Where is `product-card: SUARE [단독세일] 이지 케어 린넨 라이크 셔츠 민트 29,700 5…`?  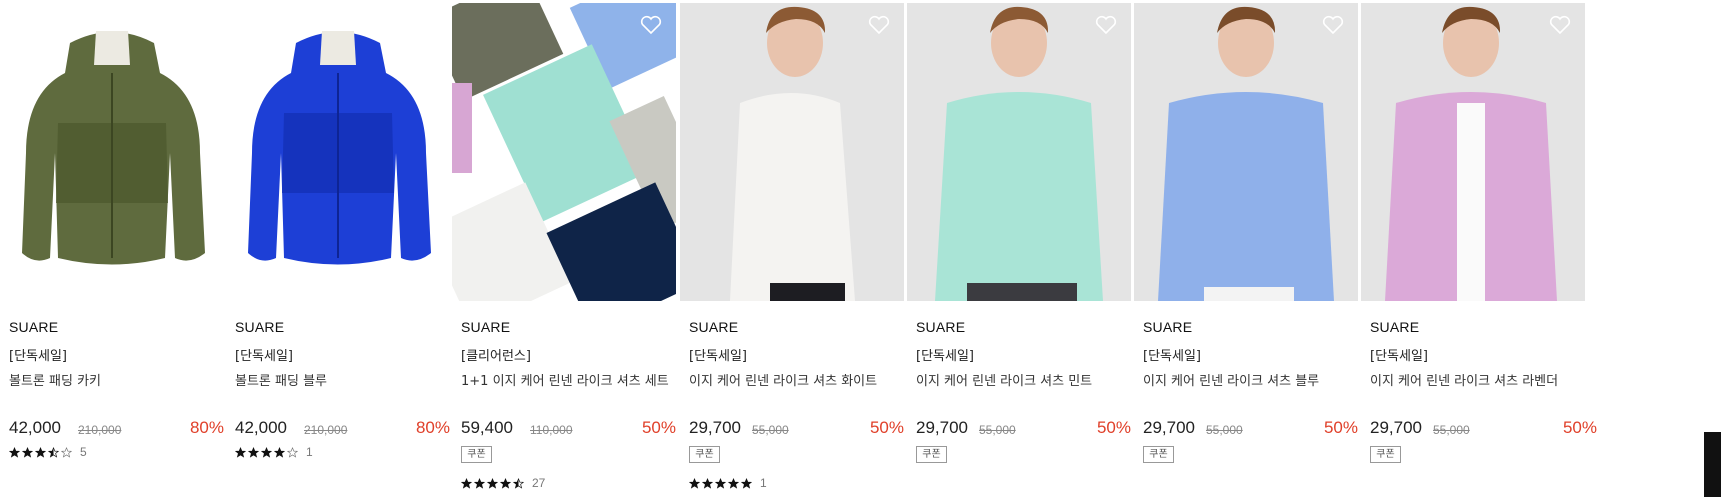
product-card: SUARE [단독세일] 이지 케어 린넨 라이크 셔츠 민트 29,700 5… is located at coordinates (1019, 248).